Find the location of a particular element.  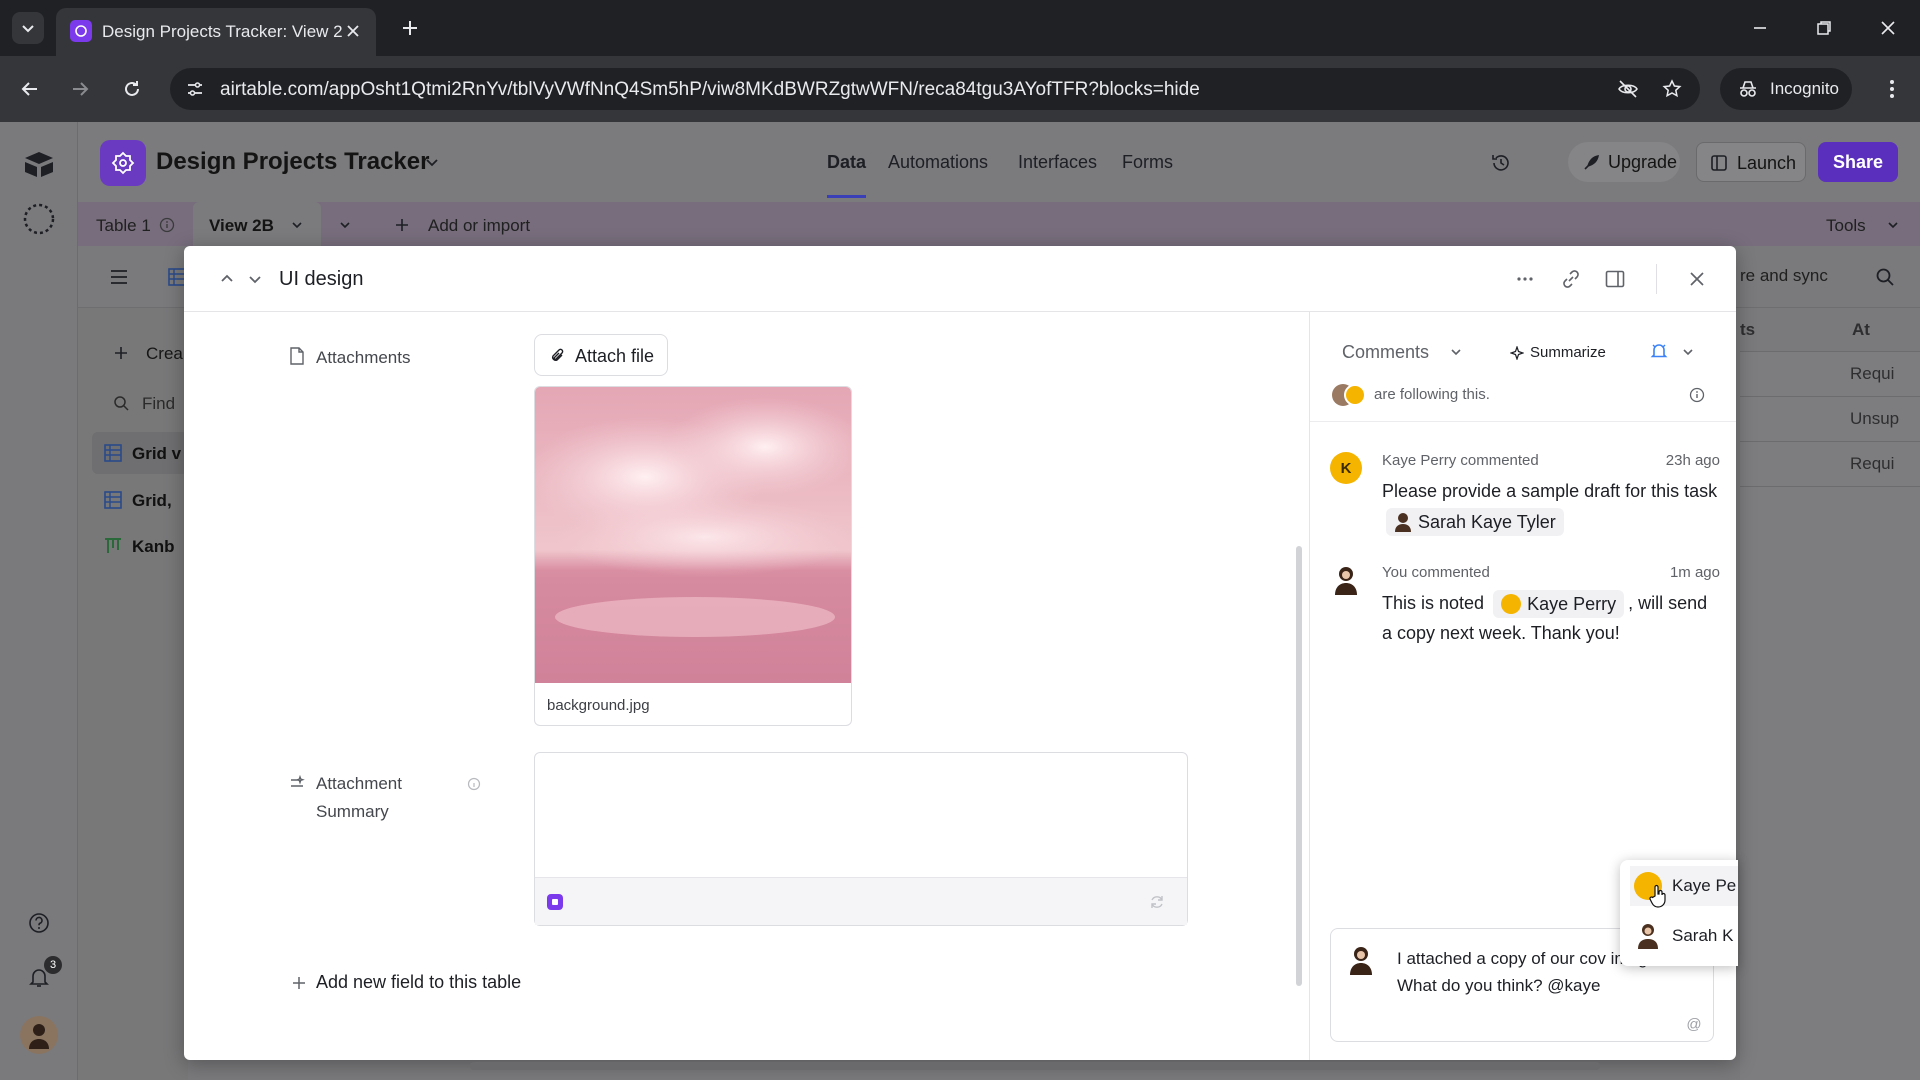

close-tab-icon is located at coordinates (353, 31).